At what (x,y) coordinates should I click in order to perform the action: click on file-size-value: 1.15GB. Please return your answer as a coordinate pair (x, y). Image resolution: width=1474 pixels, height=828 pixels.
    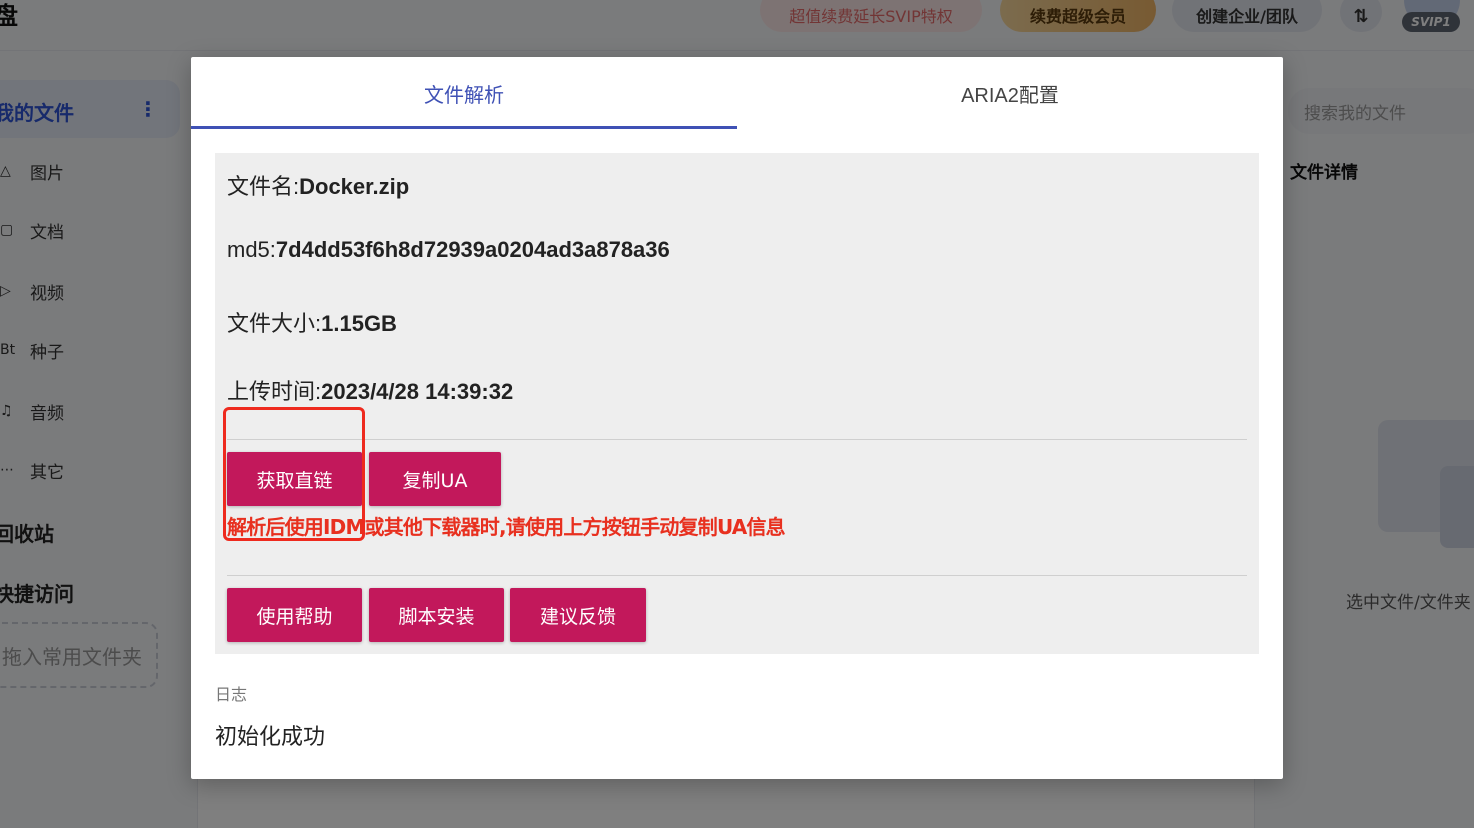
    Looking at the image, I should click on (359, 323).